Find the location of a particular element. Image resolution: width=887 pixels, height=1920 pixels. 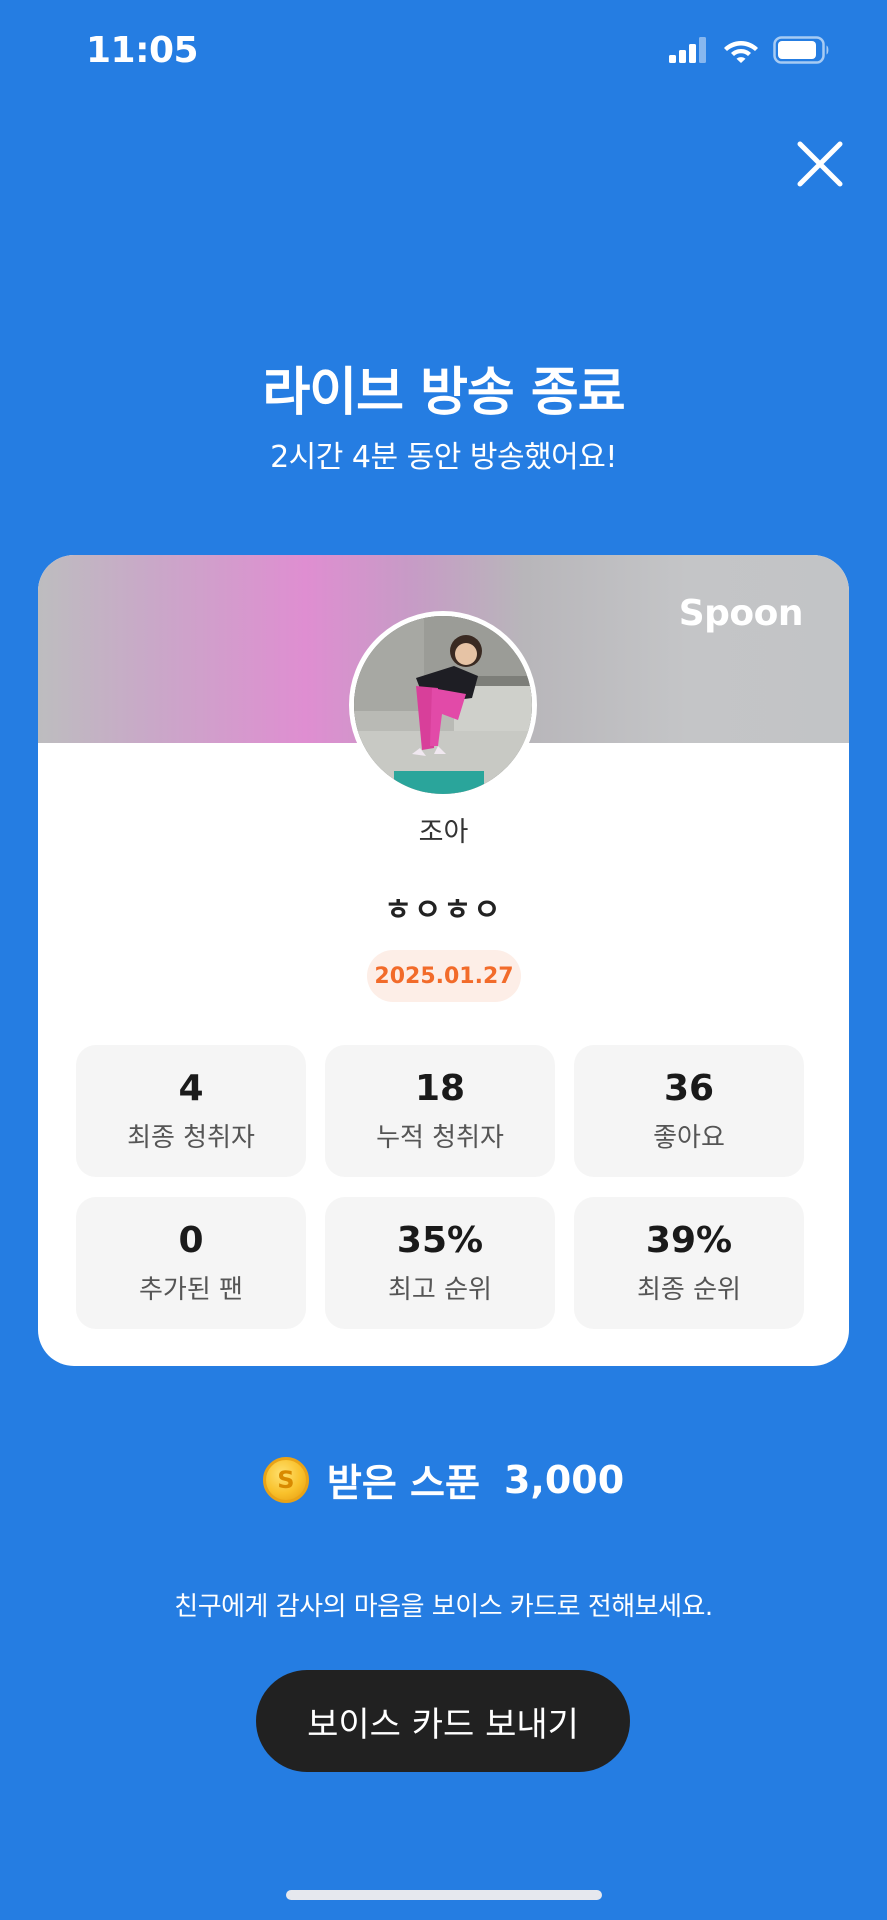

stat-value: 36 is located at coordinates (689, 1088).